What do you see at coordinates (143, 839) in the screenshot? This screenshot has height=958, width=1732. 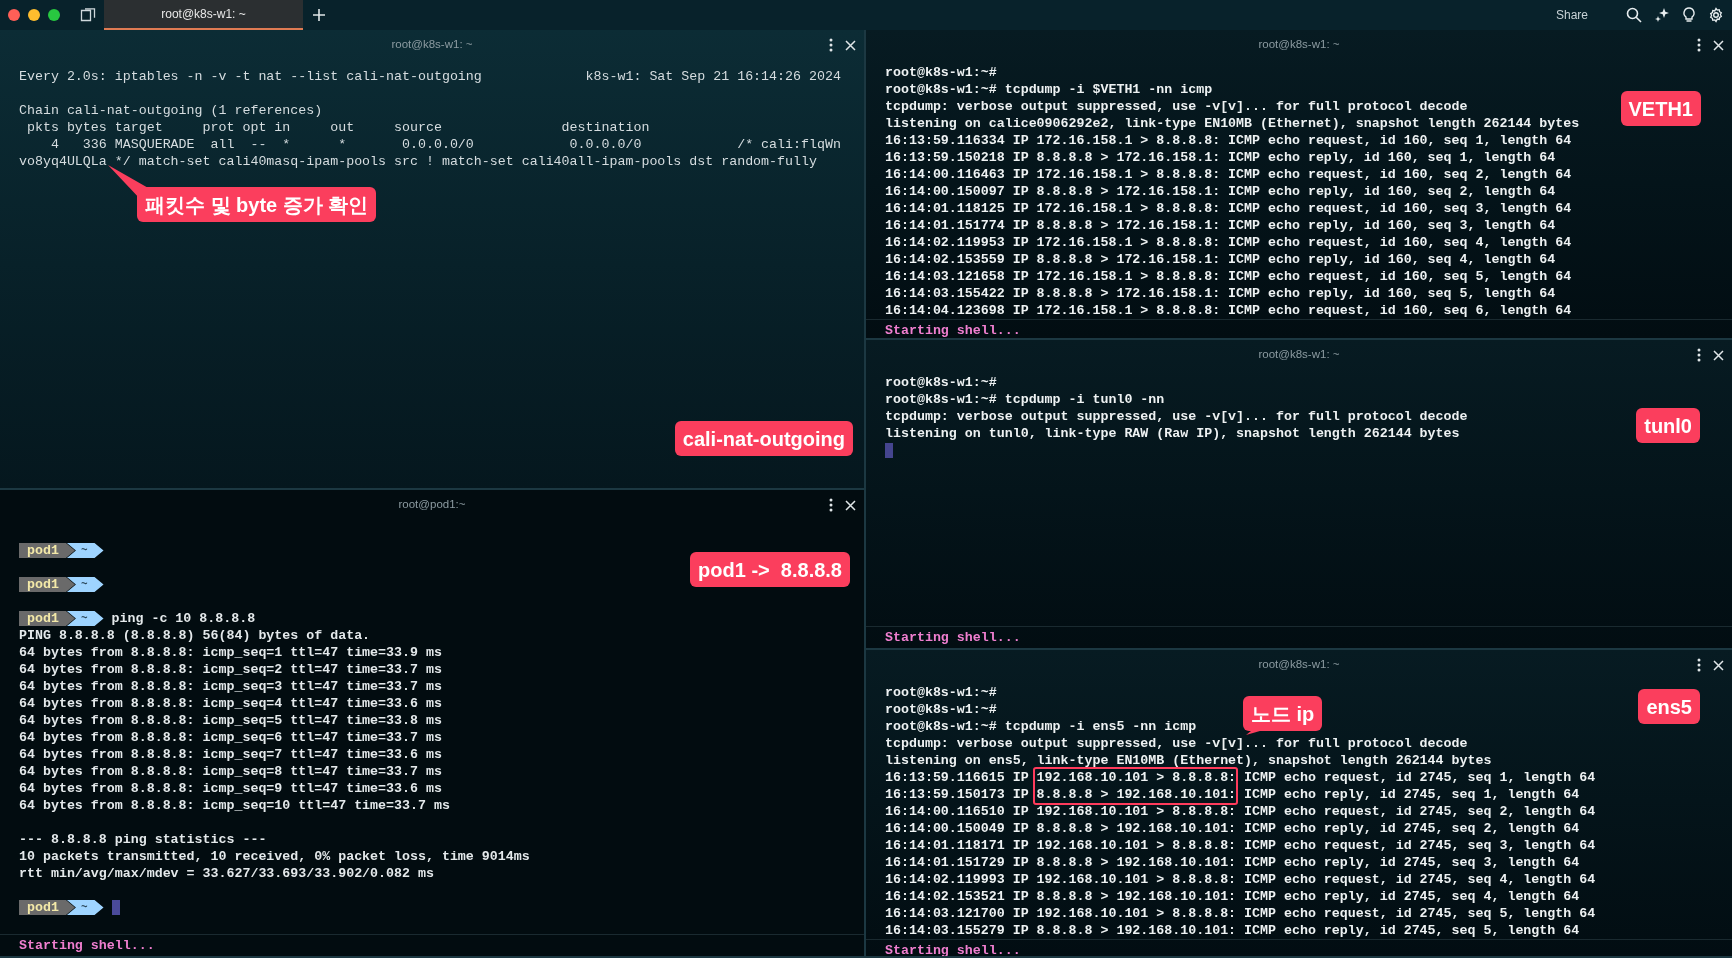 I see `terminal-line: --- 8.8.8.8 ping statistics ---` at bounding box center [143, 839].